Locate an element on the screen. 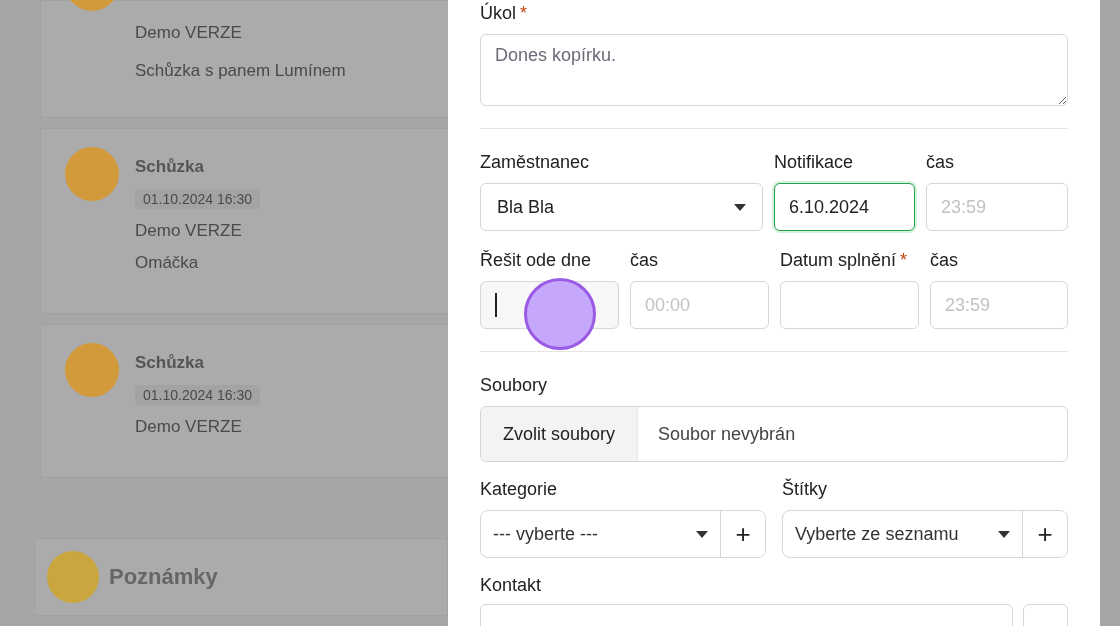  task-field: Dones kopírku. is located at coordinates (774, 70).